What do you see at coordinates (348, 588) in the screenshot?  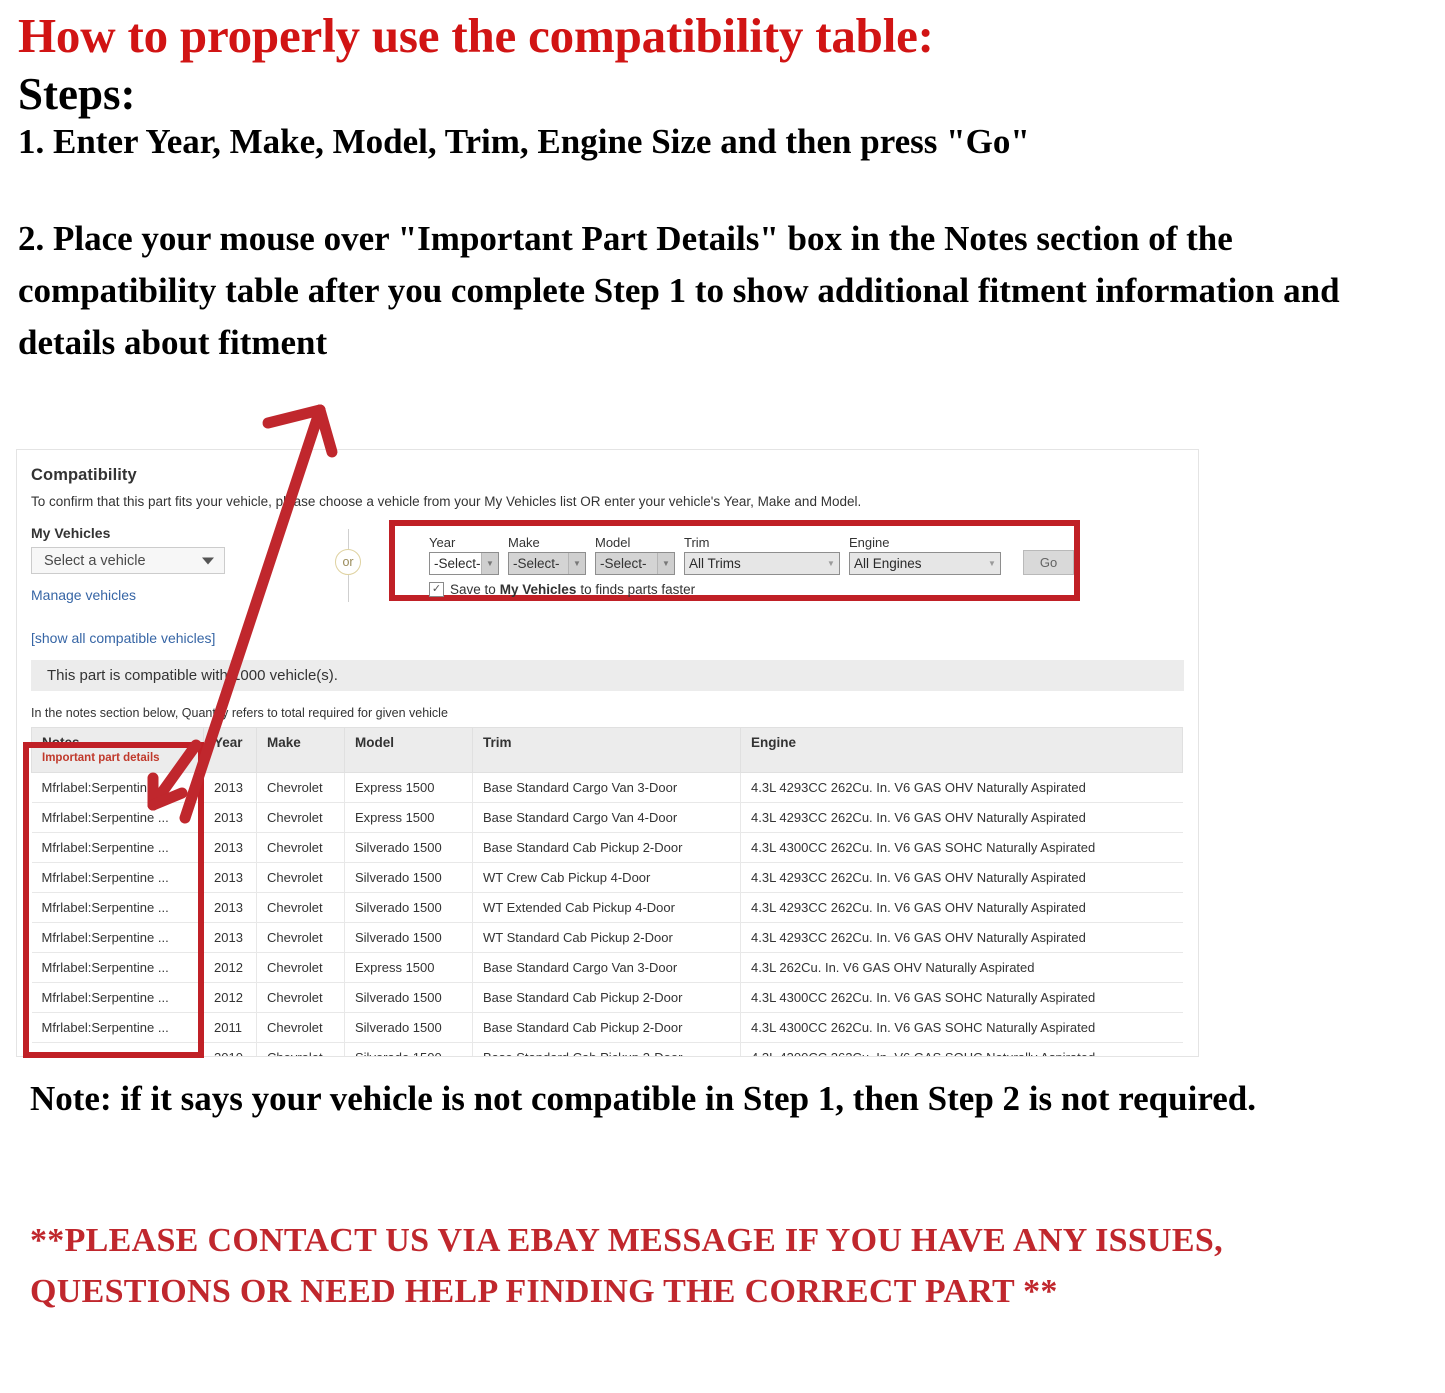 I see `or-divider-line-bottom` at bounding box center [348, 588].